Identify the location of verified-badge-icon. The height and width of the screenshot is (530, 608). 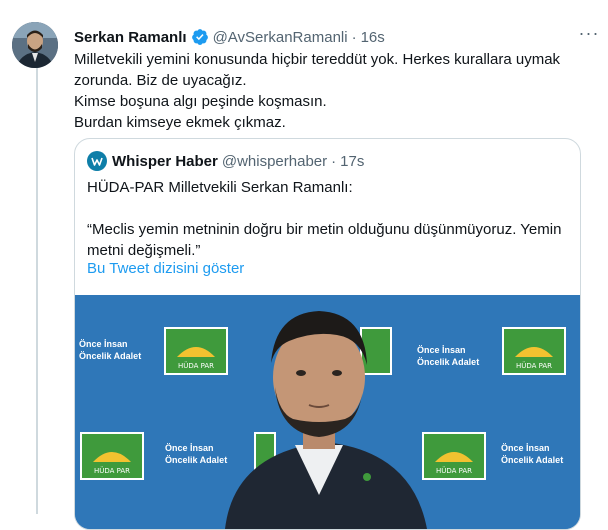
(200, 37).